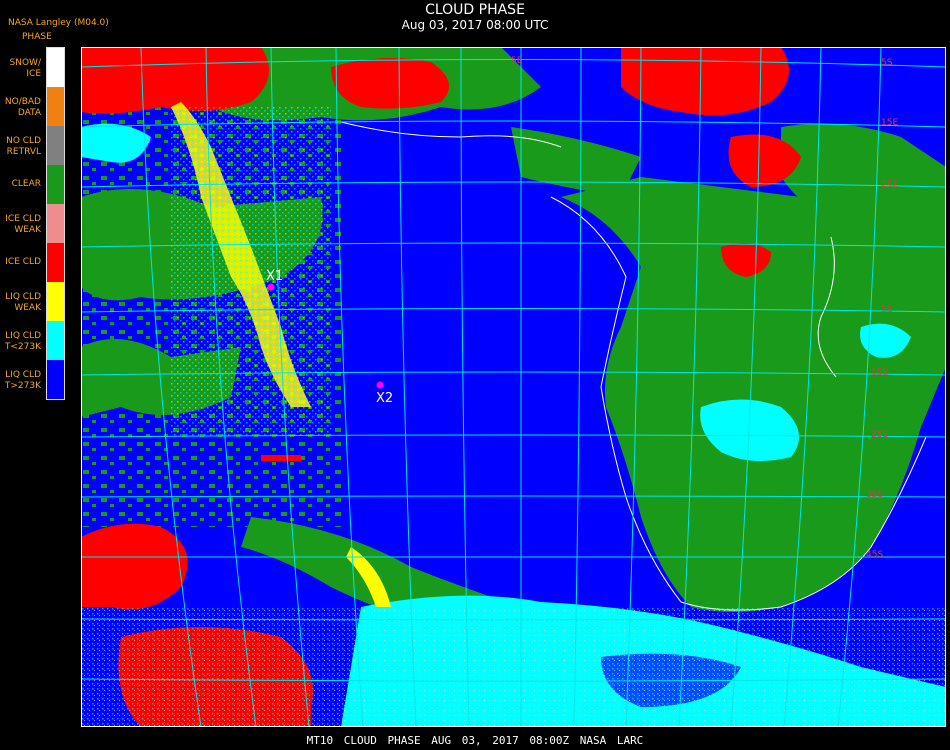 The width and height of the screenshot is (950, 750). I want to click on legend-item-no-bad-data: NO/BAD DATA, so click(33, 106).